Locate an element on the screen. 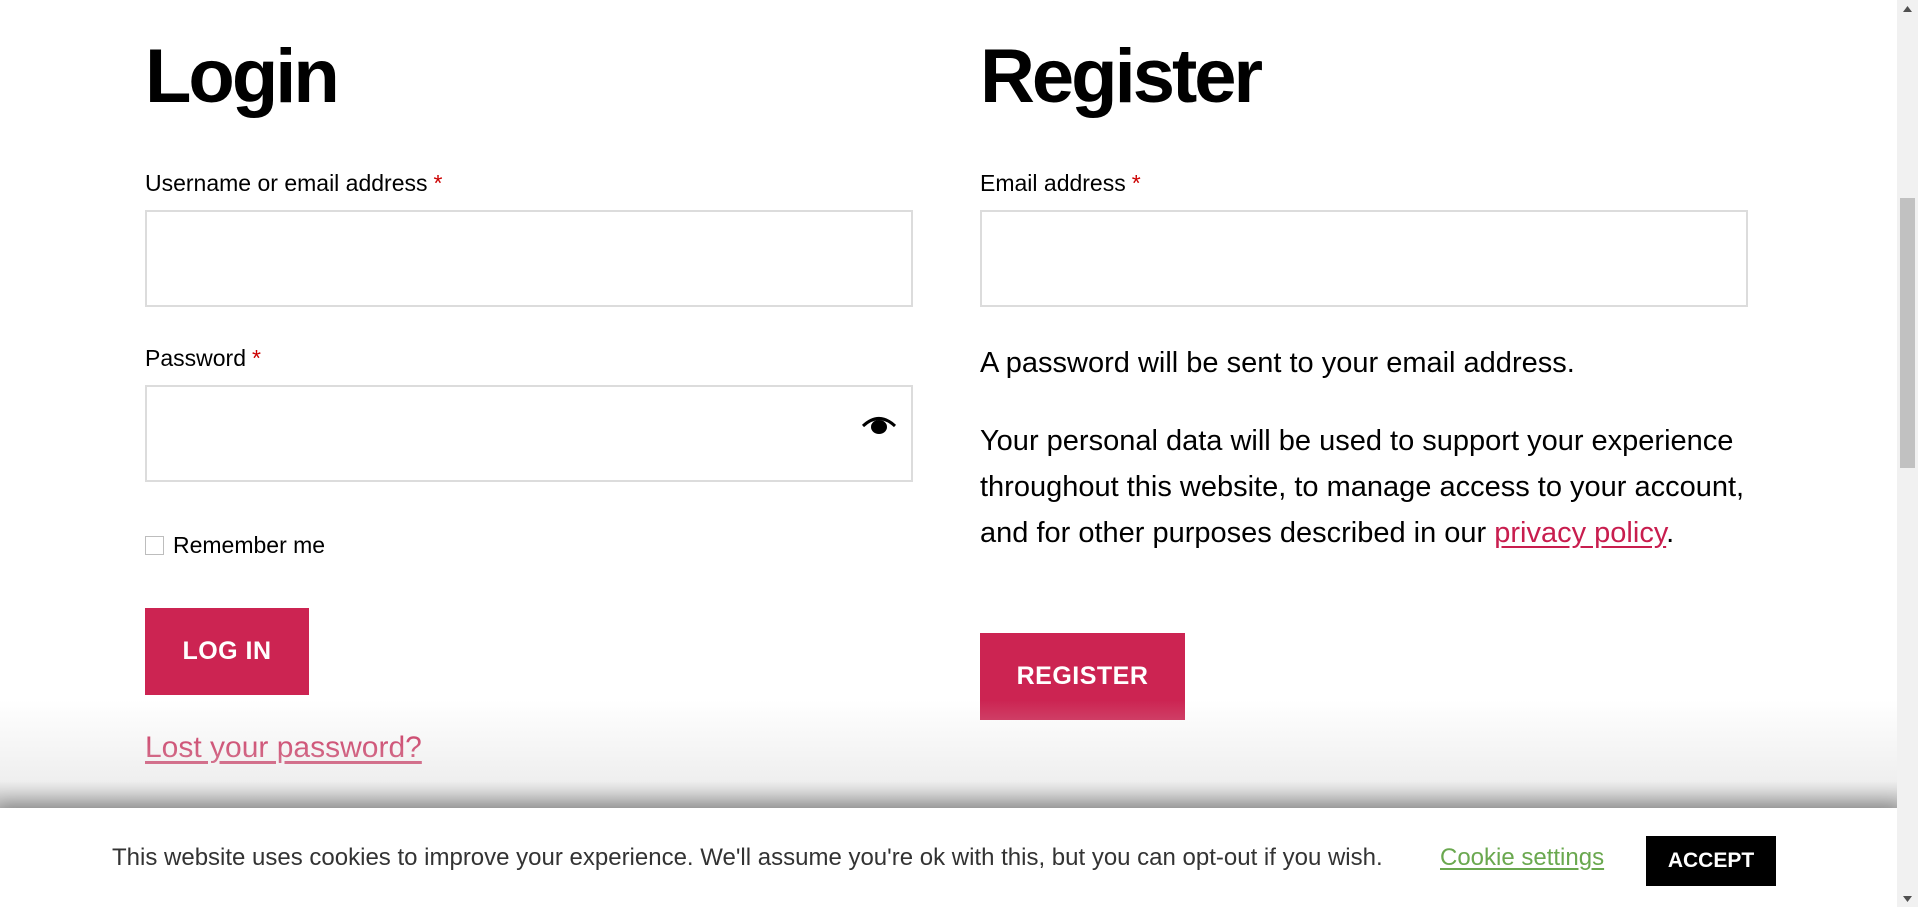  scroll-down-arrow-icon is located at coordinates (1907, 898).